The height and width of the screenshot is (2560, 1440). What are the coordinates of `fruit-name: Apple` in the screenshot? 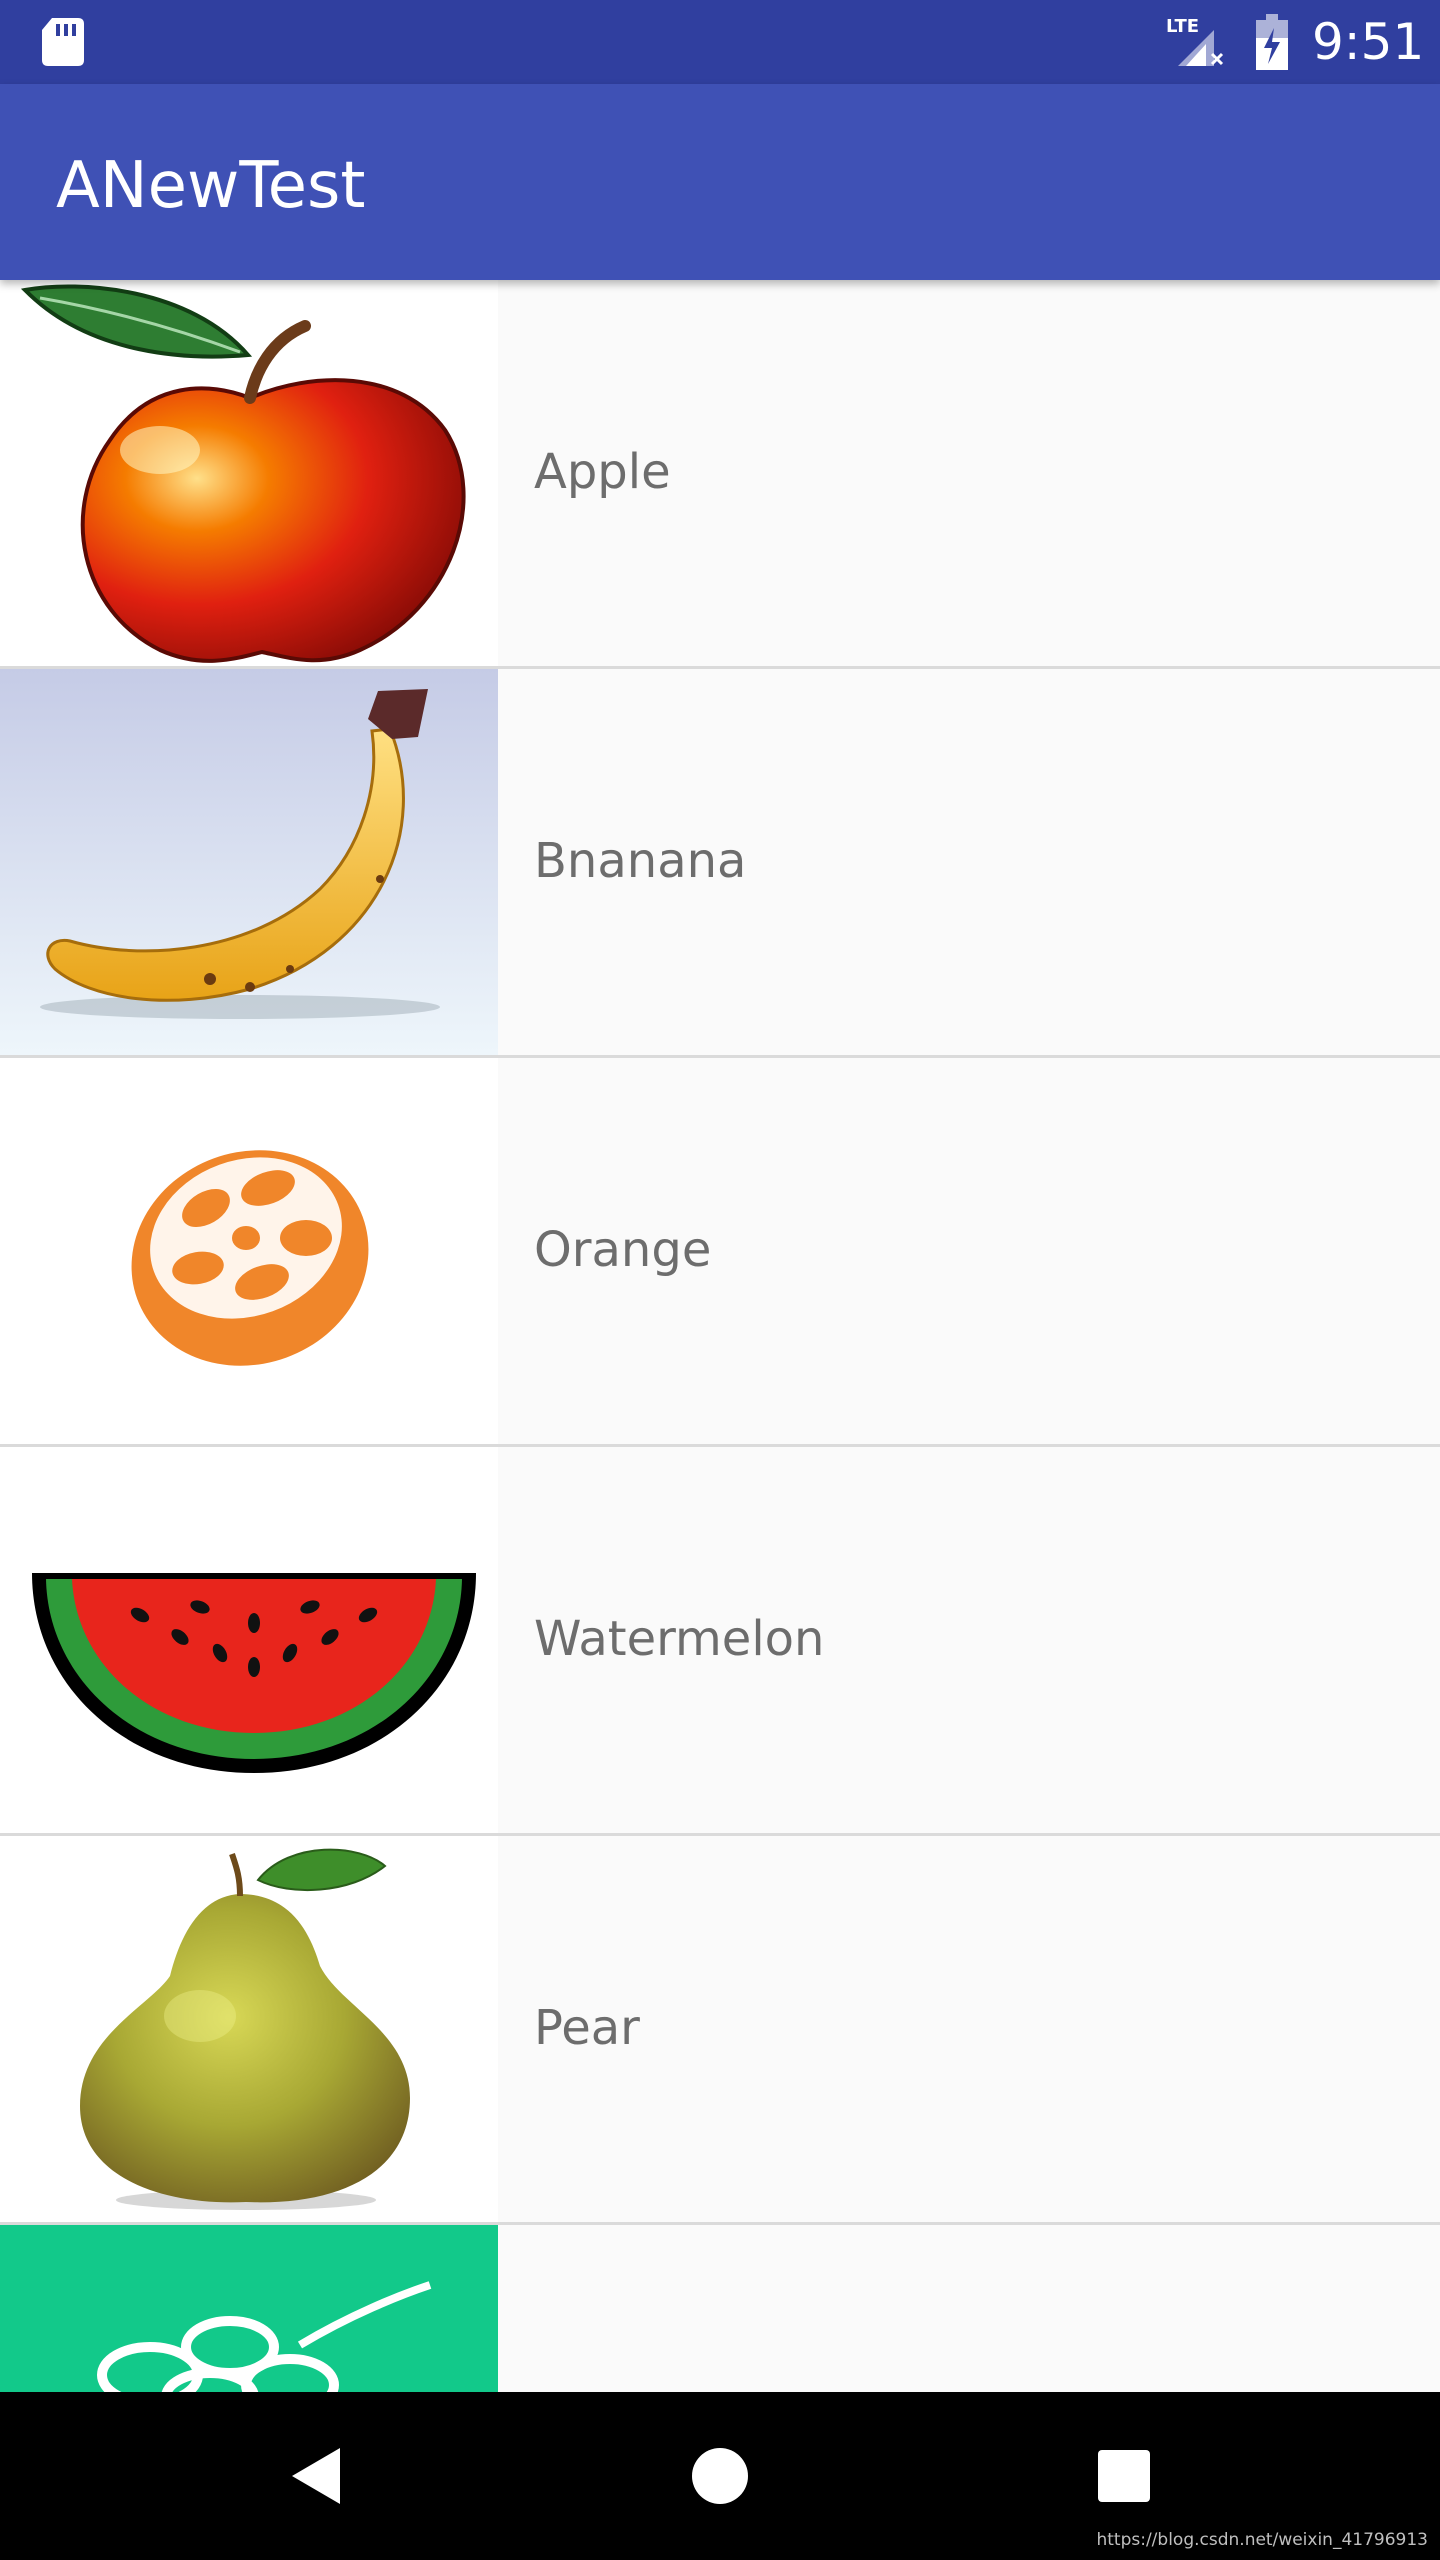 It's located at (602, 472).